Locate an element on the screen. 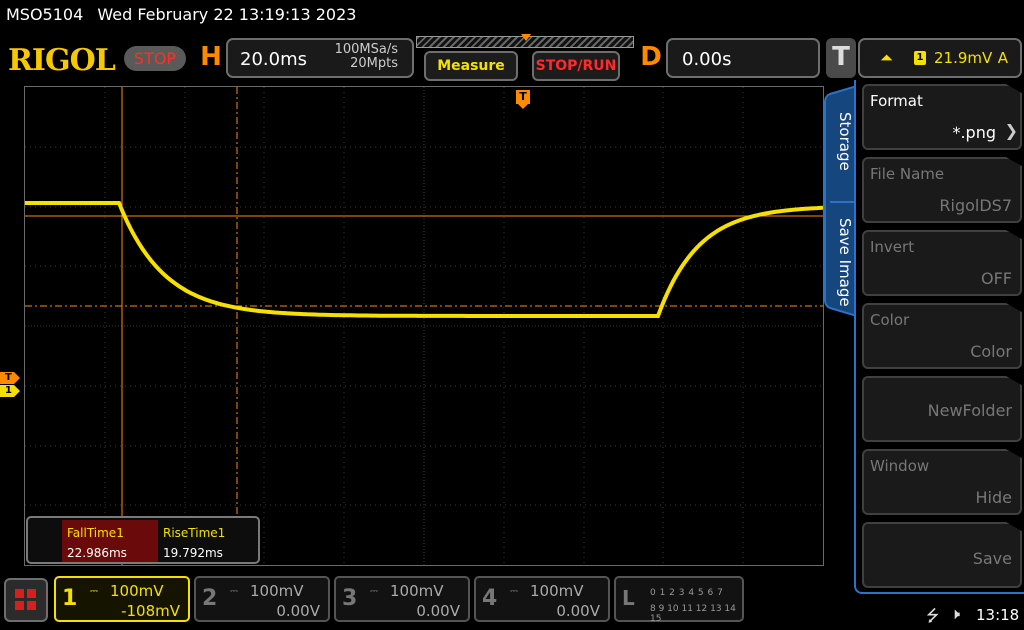  measurement-name: FallTime1 is located at coordinates (95, 533).